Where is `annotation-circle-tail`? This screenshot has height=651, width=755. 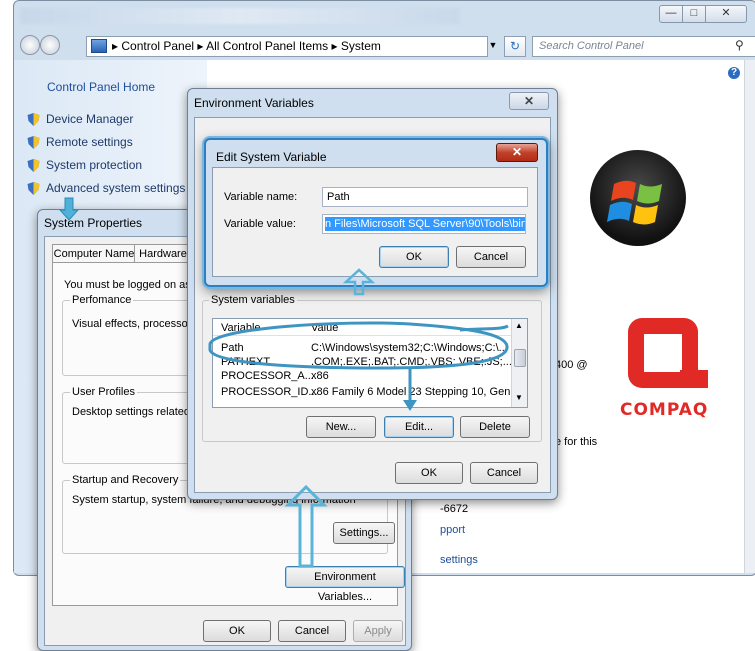 annotation-circle-tail is located at coordinates (484, 328).